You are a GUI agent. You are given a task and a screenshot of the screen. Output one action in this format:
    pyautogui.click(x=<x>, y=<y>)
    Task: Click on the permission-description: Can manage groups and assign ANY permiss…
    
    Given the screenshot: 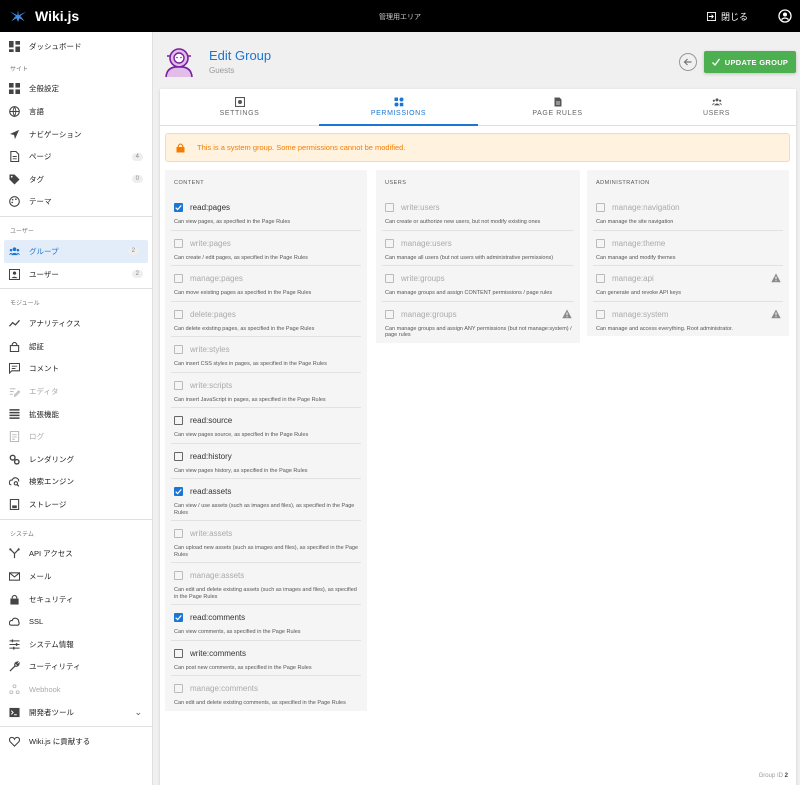 What is the action you would take?
    pyautogui.click(x=478, y=332)
    